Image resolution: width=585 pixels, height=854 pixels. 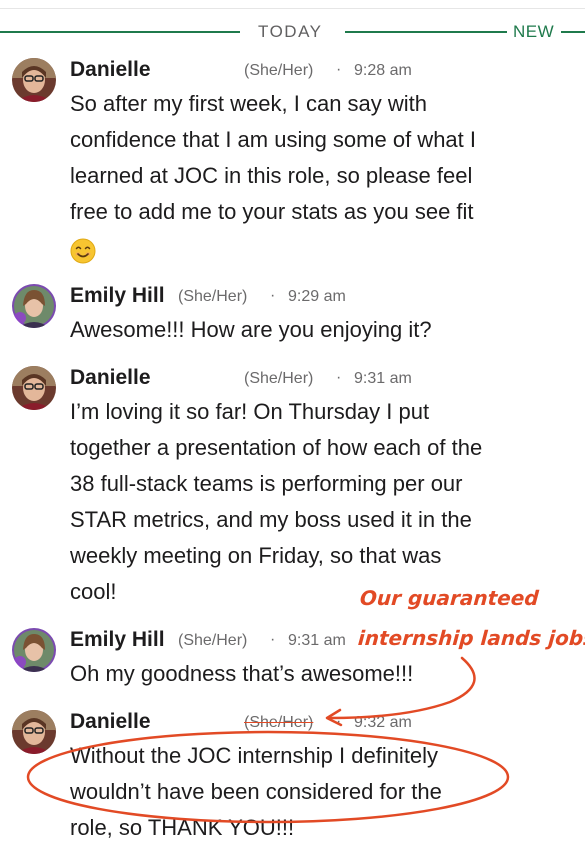 I want to click on message-line: Without the JOC internship I definitely, so click(x=254, y=755).